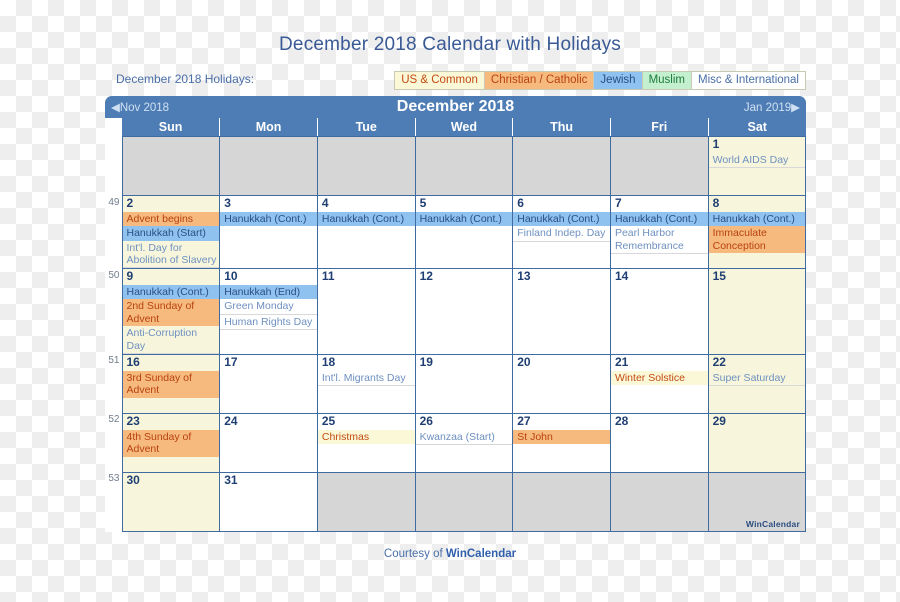 The width and height of the screenshot is (900, 602). I want to click on calendar-day-cell: 26 Kwanzaa (Start), so click(464, 442).